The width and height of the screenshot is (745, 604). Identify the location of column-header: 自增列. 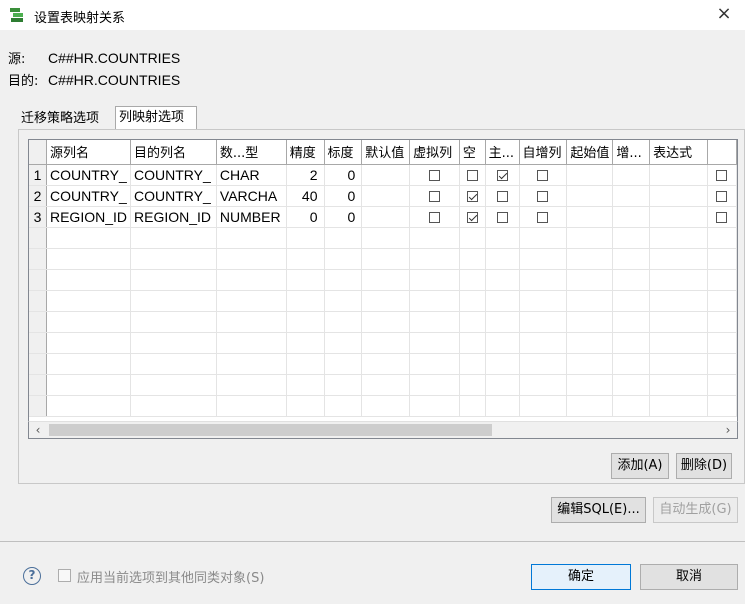
(543, 152).